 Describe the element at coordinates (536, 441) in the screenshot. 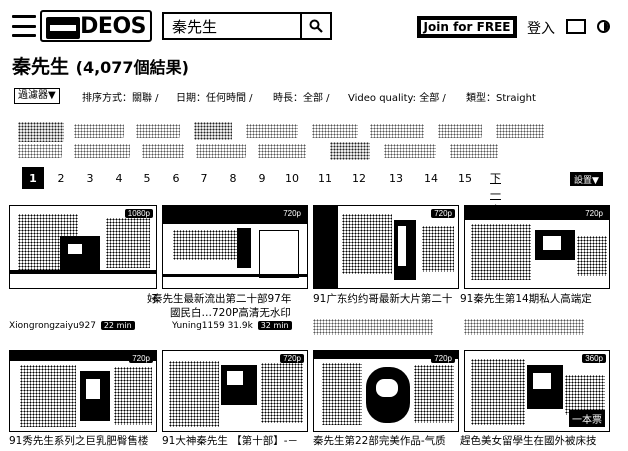

I see `video-title: 趕色美女留學生在國外被床技` at that location.